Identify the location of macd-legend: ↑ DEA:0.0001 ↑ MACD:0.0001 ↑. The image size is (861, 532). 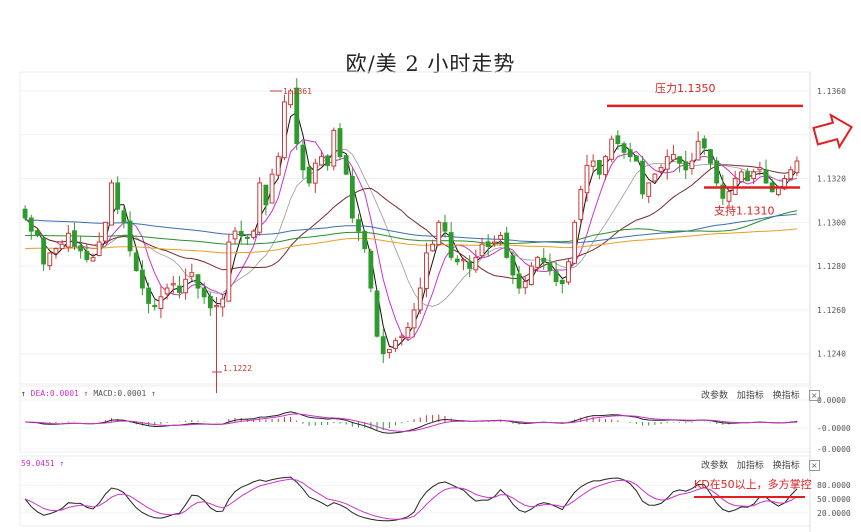
(88, 393).